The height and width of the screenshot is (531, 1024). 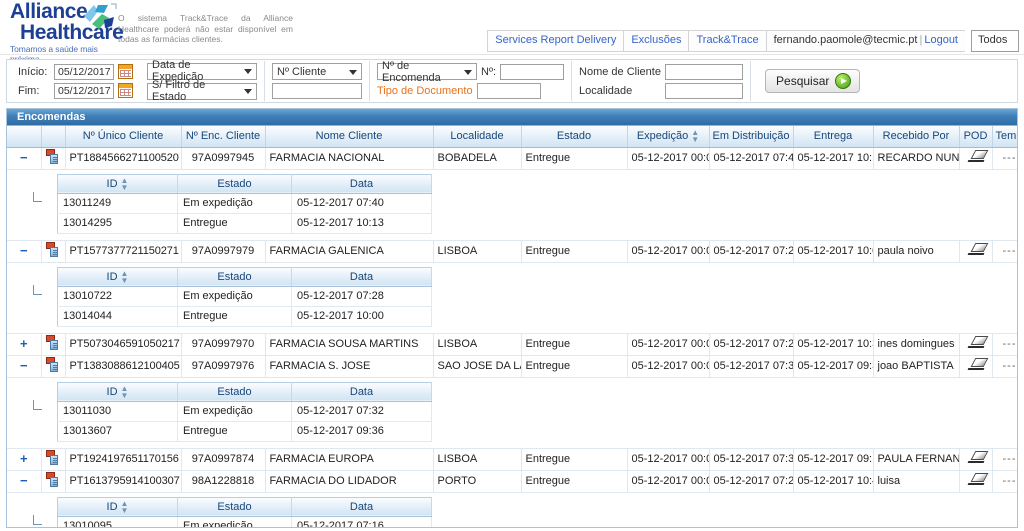 I want to click on client-field-select: Nº Cliente, so click(x=317, y=71).